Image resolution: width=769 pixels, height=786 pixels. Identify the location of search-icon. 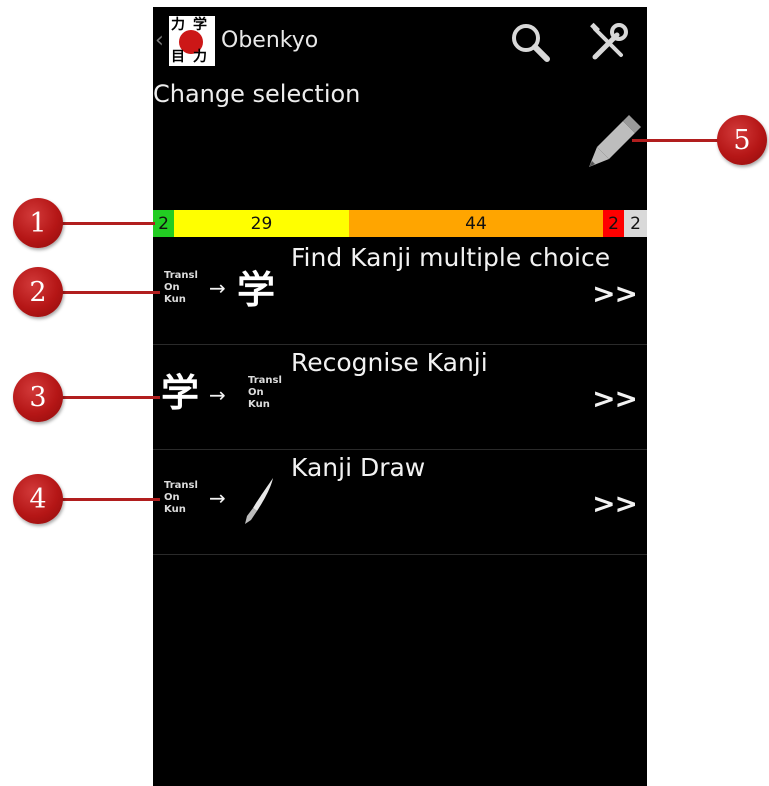
(531, 43).